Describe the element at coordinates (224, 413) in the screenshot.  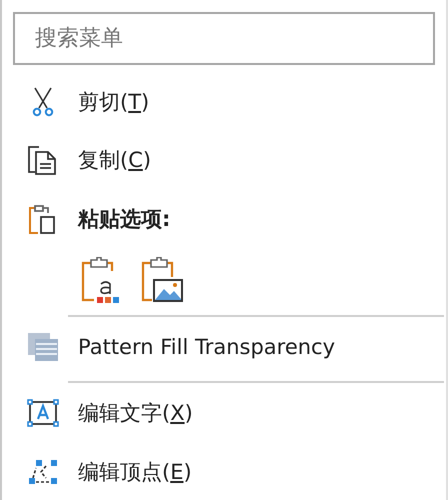
I see `menu-item: 编辑文字(X)` at that location.